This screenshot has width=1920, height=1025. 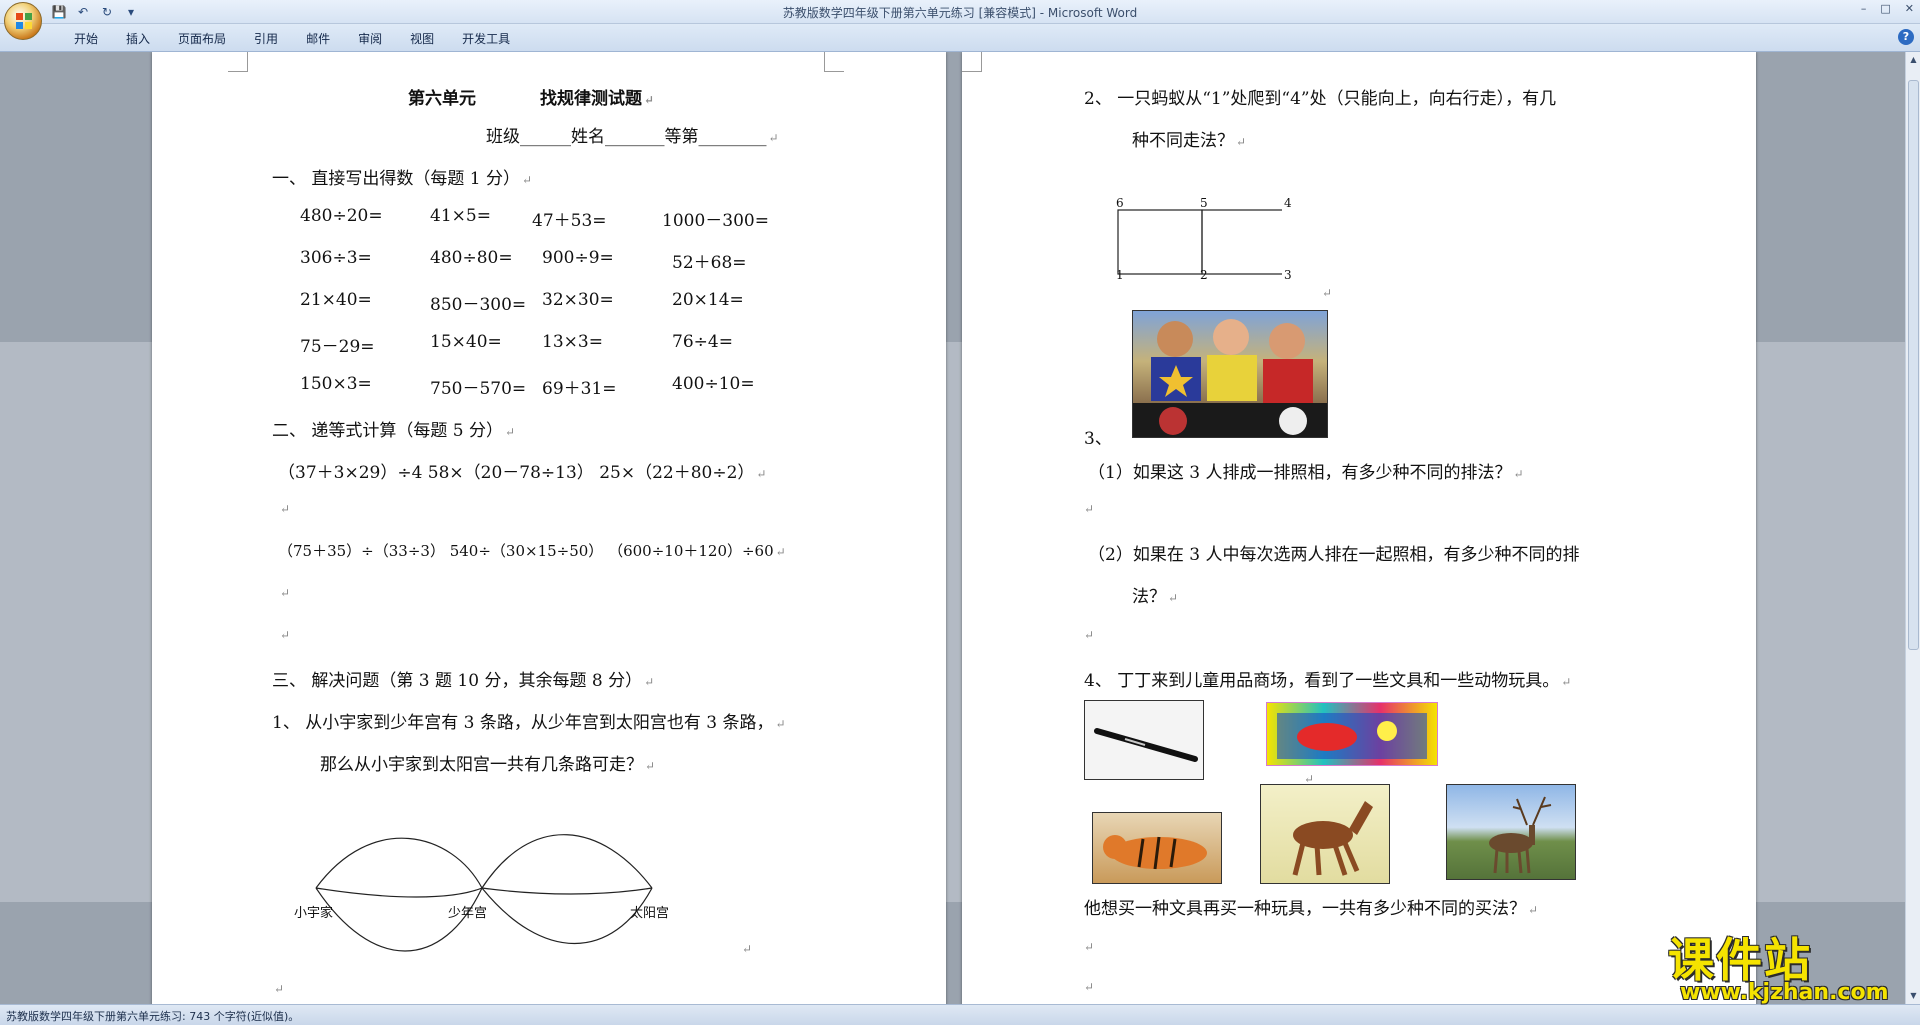 I want to click on calc-problem: 13×3=, so click(x=572, y=342).